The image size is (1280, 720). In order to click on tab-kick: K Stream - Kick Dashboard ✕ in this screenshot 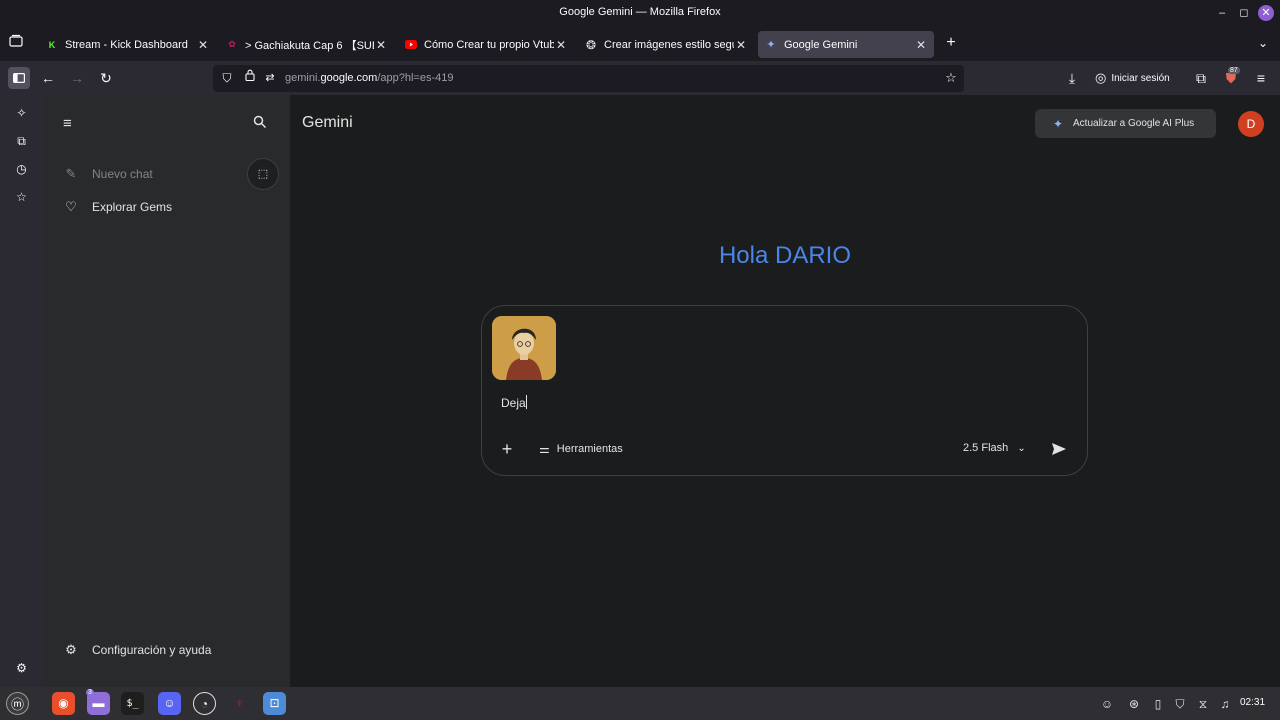, I will do `click(125, 44)`.